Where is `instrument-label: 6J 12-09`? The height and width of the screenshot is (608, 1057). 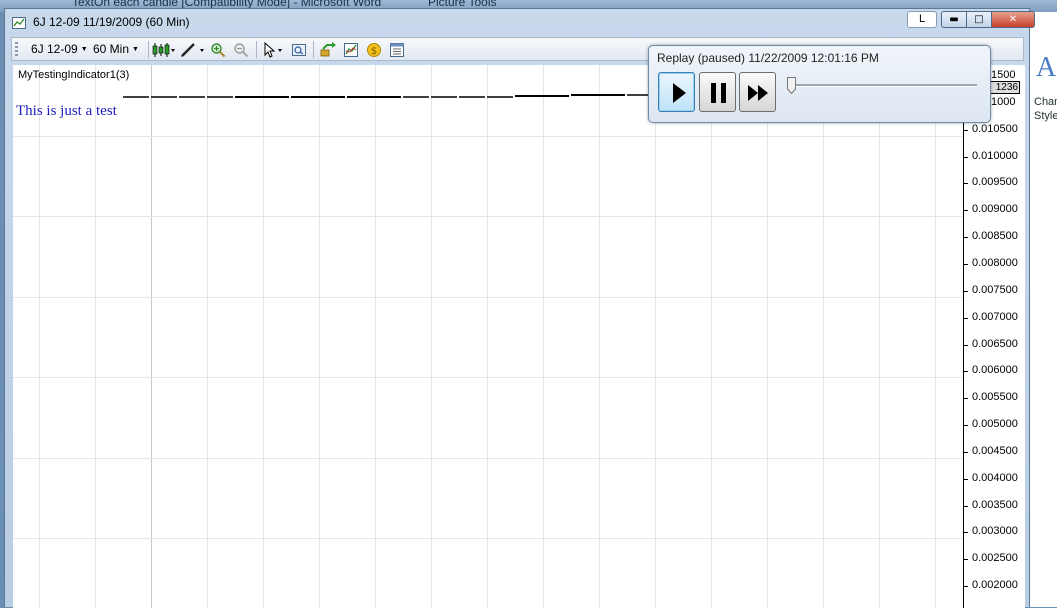 instrument-label: 6J 12-09 is located at coordinates (54, 49).